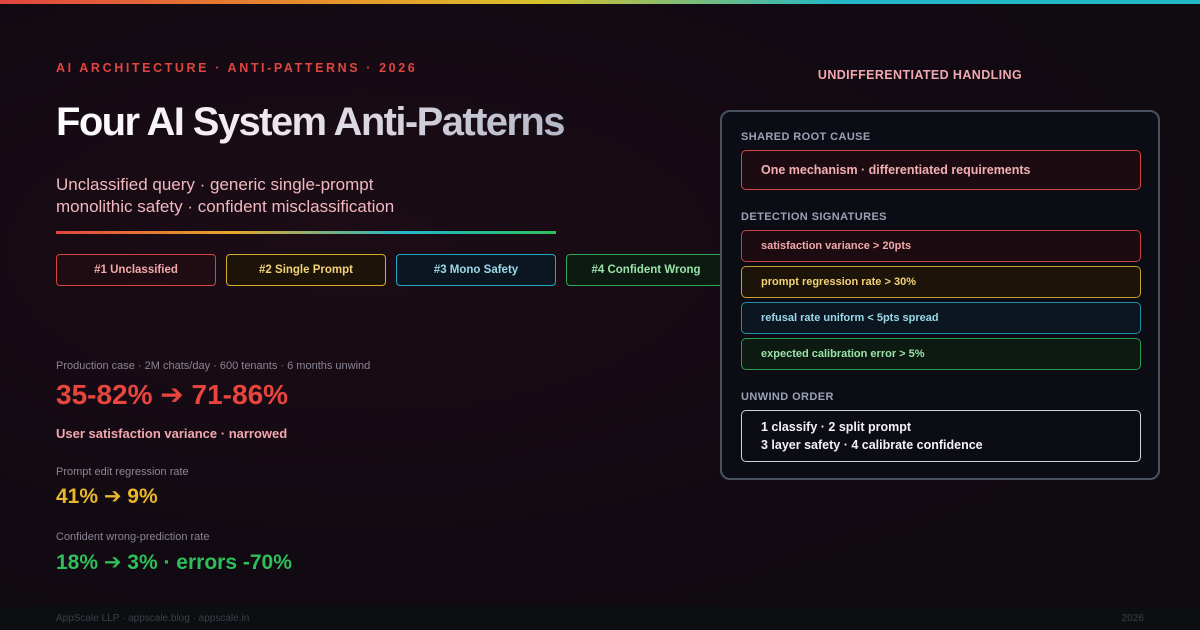 The image size is (1200, 630). What do you see at coordinates (174, 562) in the screenshot?
I see `wrong-value: 18% ➔ 3% · errors -70%` at bounding box center [174, 562].